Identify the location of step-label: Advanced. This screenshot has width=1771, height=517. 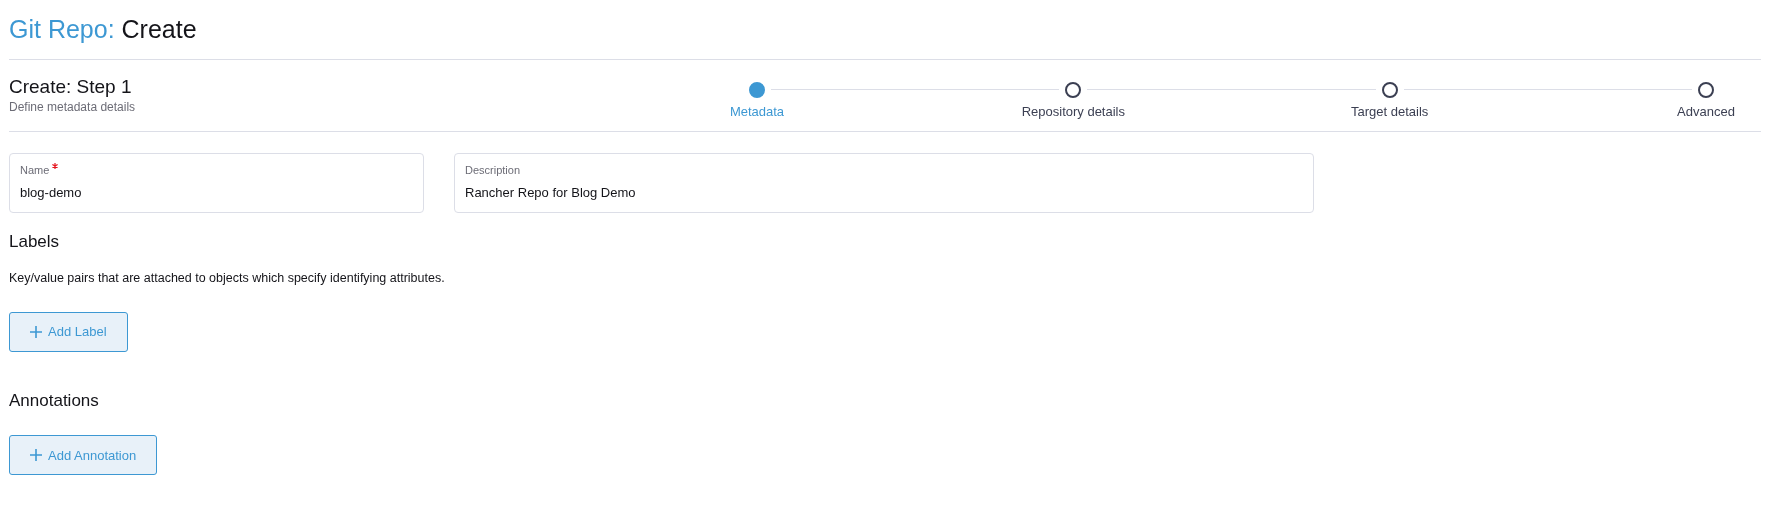
(1706, 111).